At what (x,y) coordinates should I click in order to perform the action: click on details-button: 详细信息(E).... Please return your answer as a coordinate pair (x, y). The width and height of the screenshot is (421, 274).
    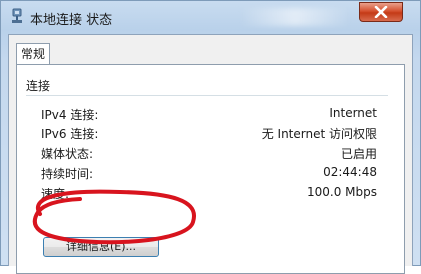
    Looking at the image, I should click on (101, 247).